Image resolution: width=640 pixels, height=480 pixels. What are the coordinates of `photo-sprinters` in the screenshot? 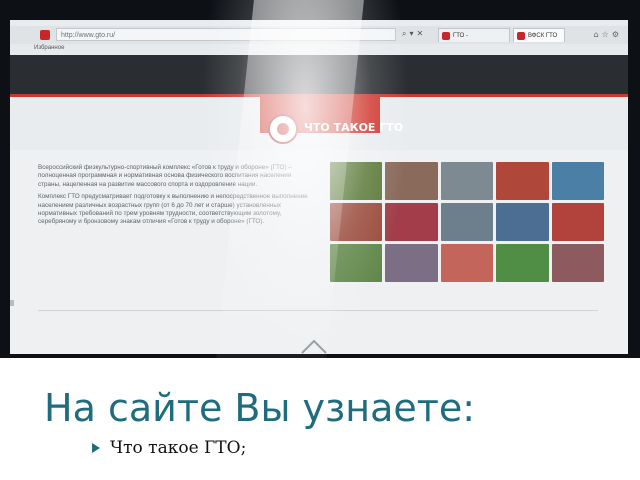 It's located at (356, 222).